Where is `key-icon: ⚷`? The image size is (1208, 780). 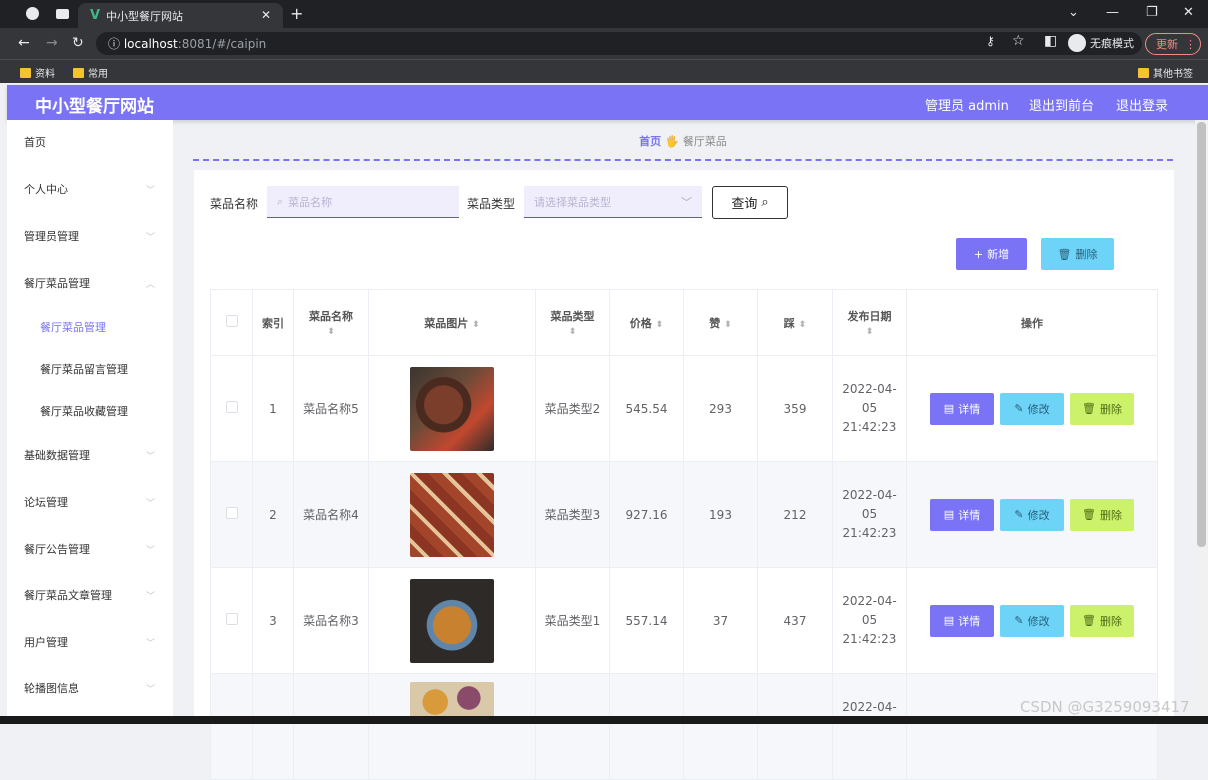
key-icon: ⚷ is located at coordinates (990, 41).